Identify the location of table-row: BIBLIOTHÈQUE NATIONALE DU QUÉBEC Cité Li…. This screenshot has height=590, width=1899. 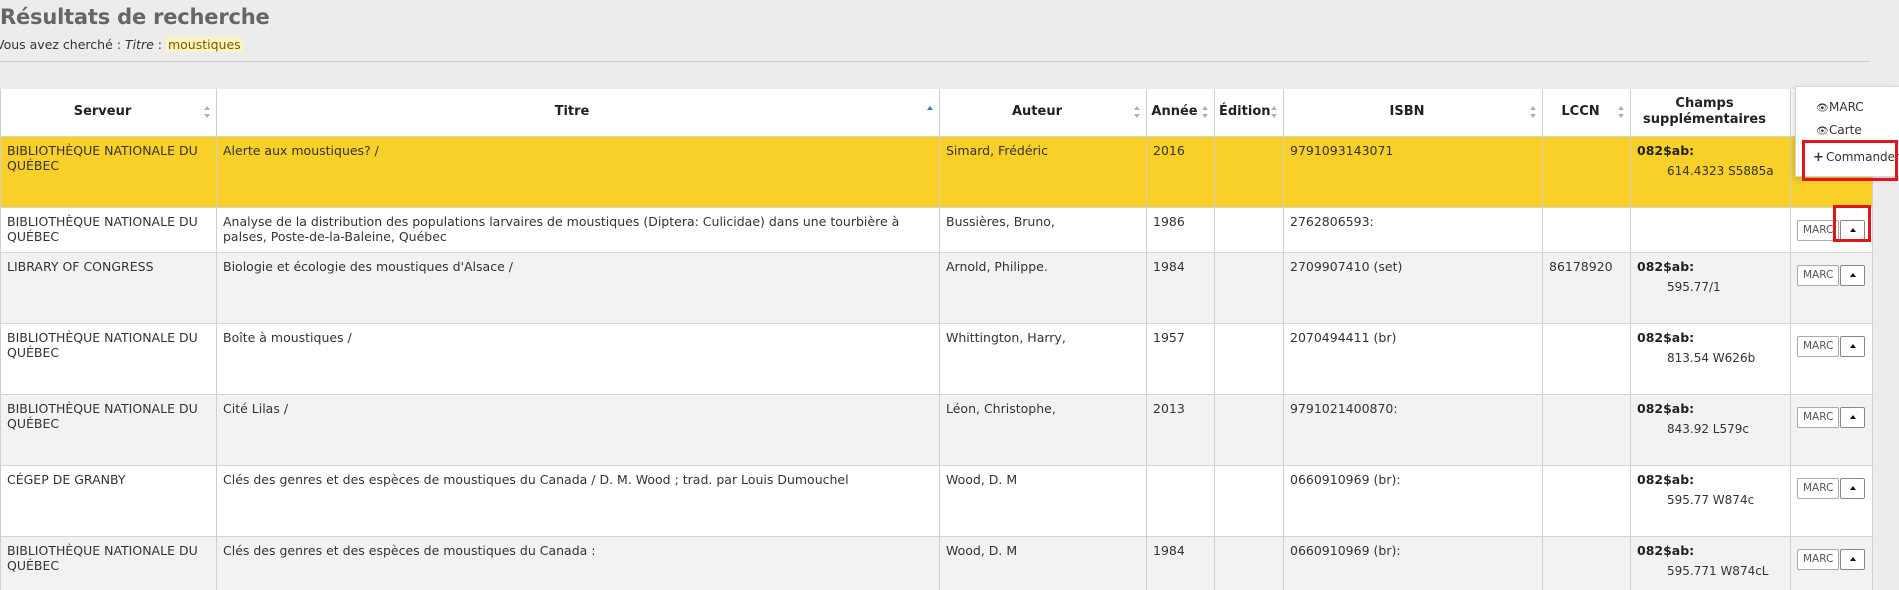
(936, 430).